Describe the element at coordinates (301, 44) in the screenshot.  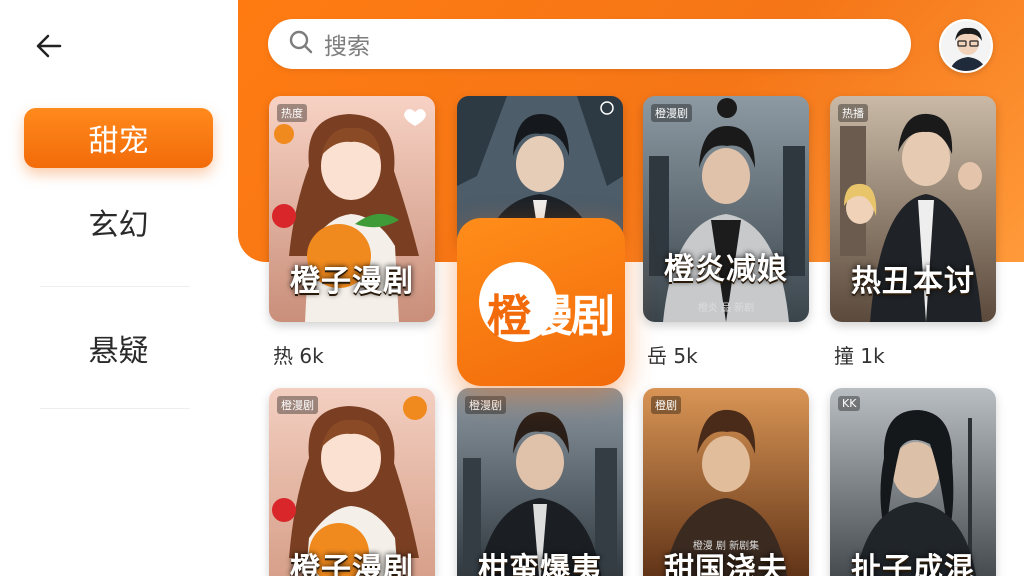
I see `search-icon` at that location.